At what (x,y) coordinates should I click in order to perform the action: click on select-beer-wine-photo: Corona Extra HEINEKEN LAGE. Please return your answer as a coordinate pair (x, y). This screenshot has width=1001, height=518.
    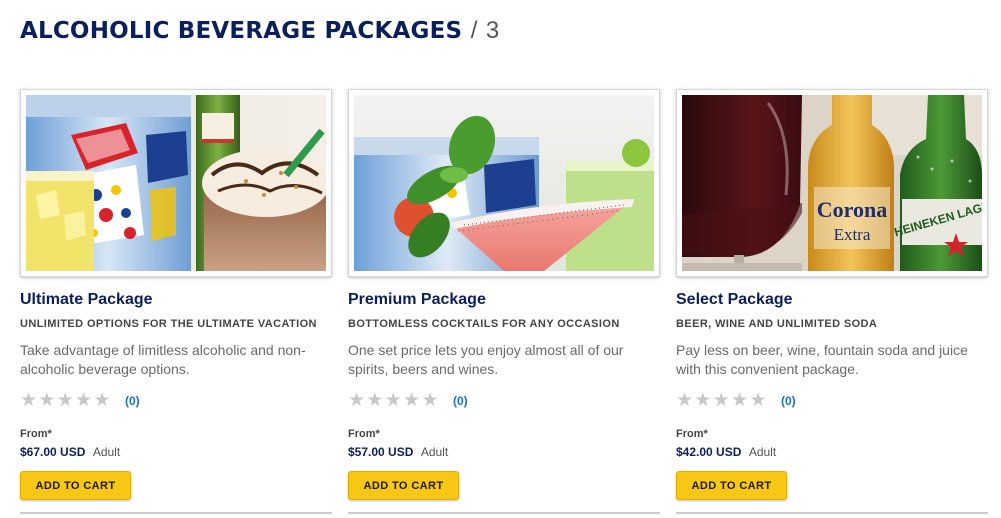
    Looking at the image, I should click on (832, 183).